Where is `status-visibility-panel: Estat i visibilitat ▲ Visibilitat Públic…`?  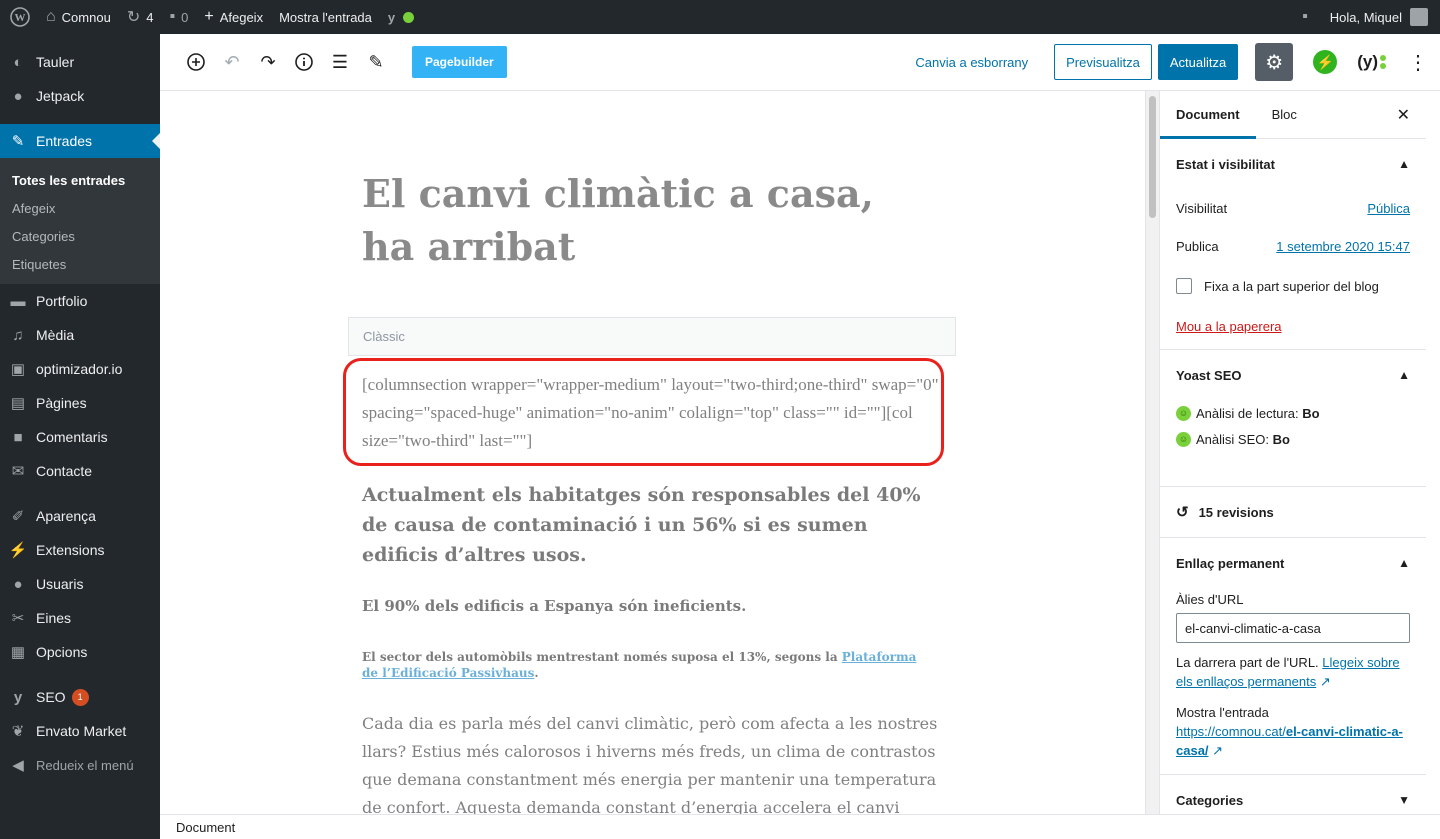 status-visibility-panel: Estat i visibilitat ▲ Visibilitat Públic… is located at coordinates (1293, 244).